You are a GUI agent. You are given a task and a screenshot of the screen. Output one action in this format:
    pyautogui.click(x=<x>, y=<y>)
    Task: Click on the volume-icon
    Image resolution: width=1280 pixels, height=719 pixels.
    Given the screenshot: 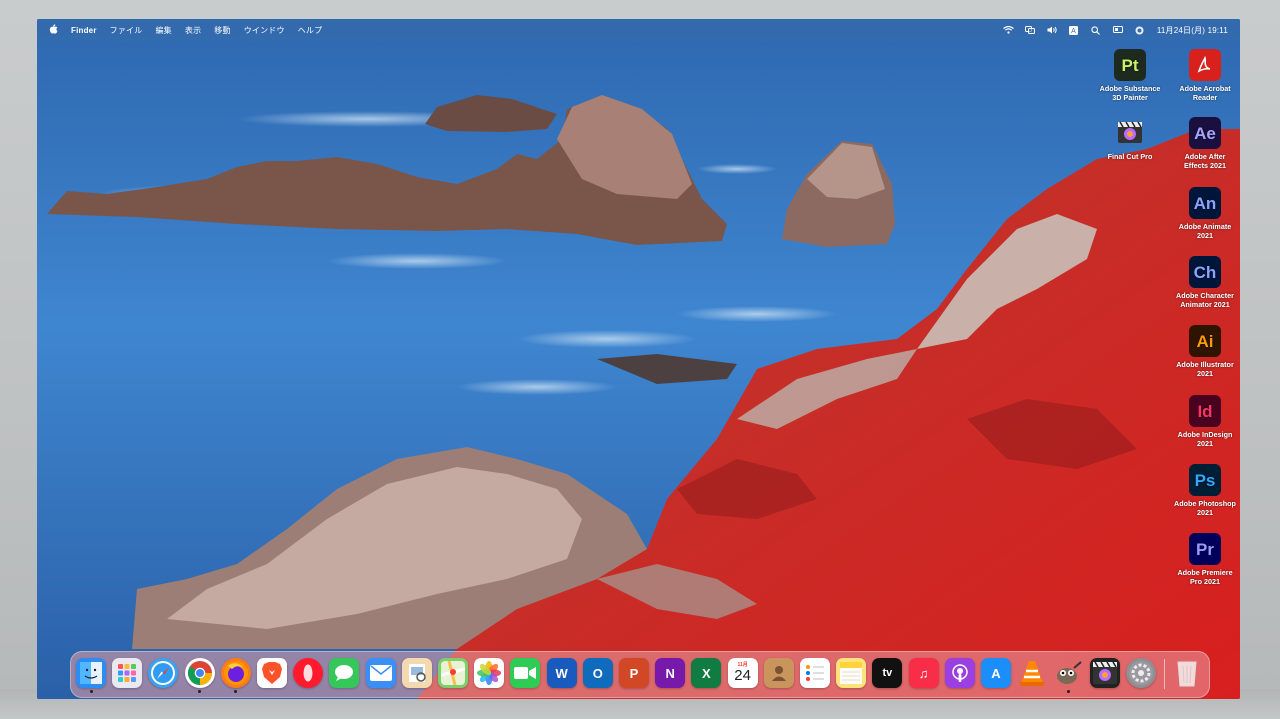 What is the action you would take?
    pyautogui.click(x=1052, y=30)
    